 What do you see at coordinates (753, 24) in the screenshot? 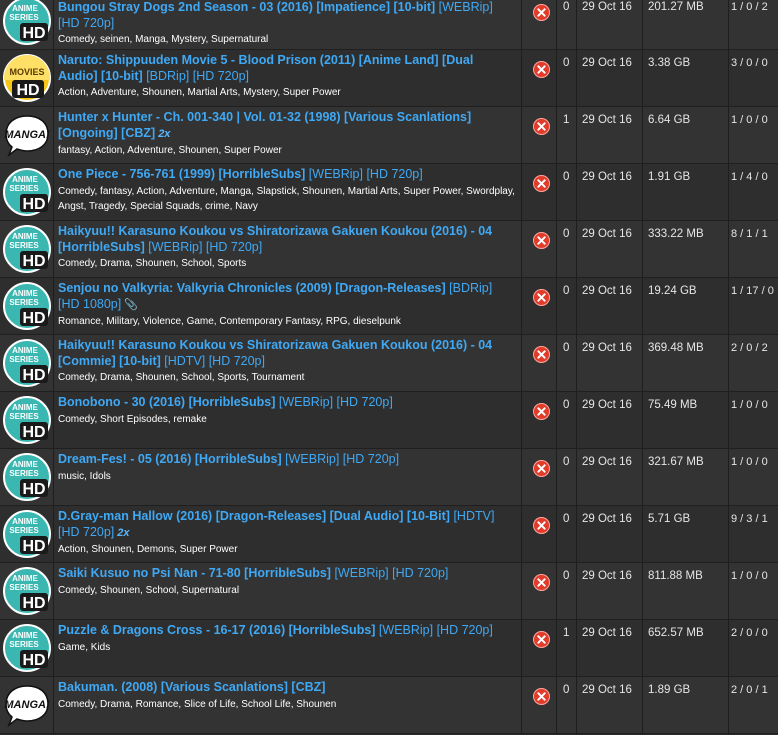
I see `stats-cell: 1 / 0 / 2` at bounding box center [753, 24].